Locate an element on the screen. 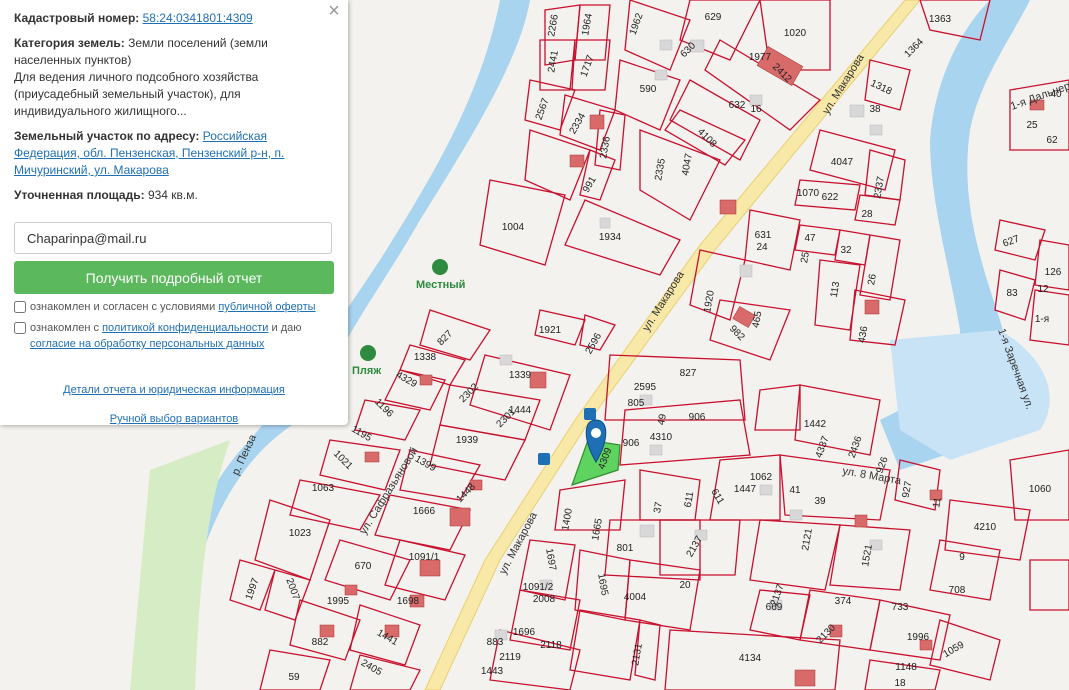  consent-offer-text: ознакомлен и согласен с условиями is located at coordinates (123, 307).